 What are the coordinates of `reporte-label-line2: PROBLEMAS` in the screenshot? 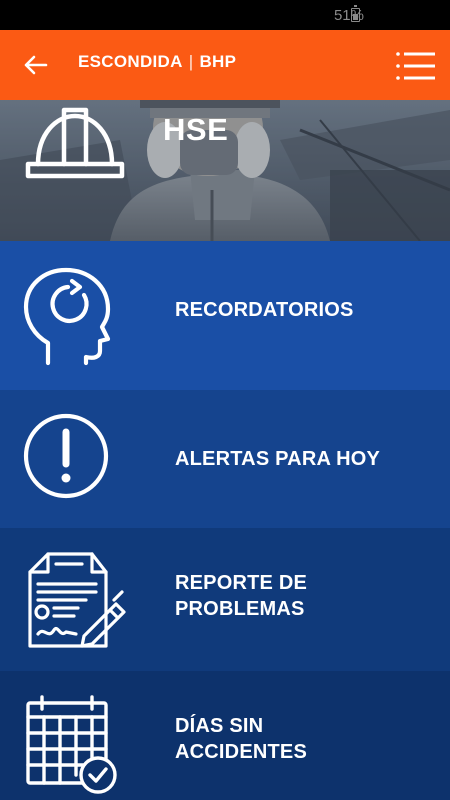 It's located at (240, 609).